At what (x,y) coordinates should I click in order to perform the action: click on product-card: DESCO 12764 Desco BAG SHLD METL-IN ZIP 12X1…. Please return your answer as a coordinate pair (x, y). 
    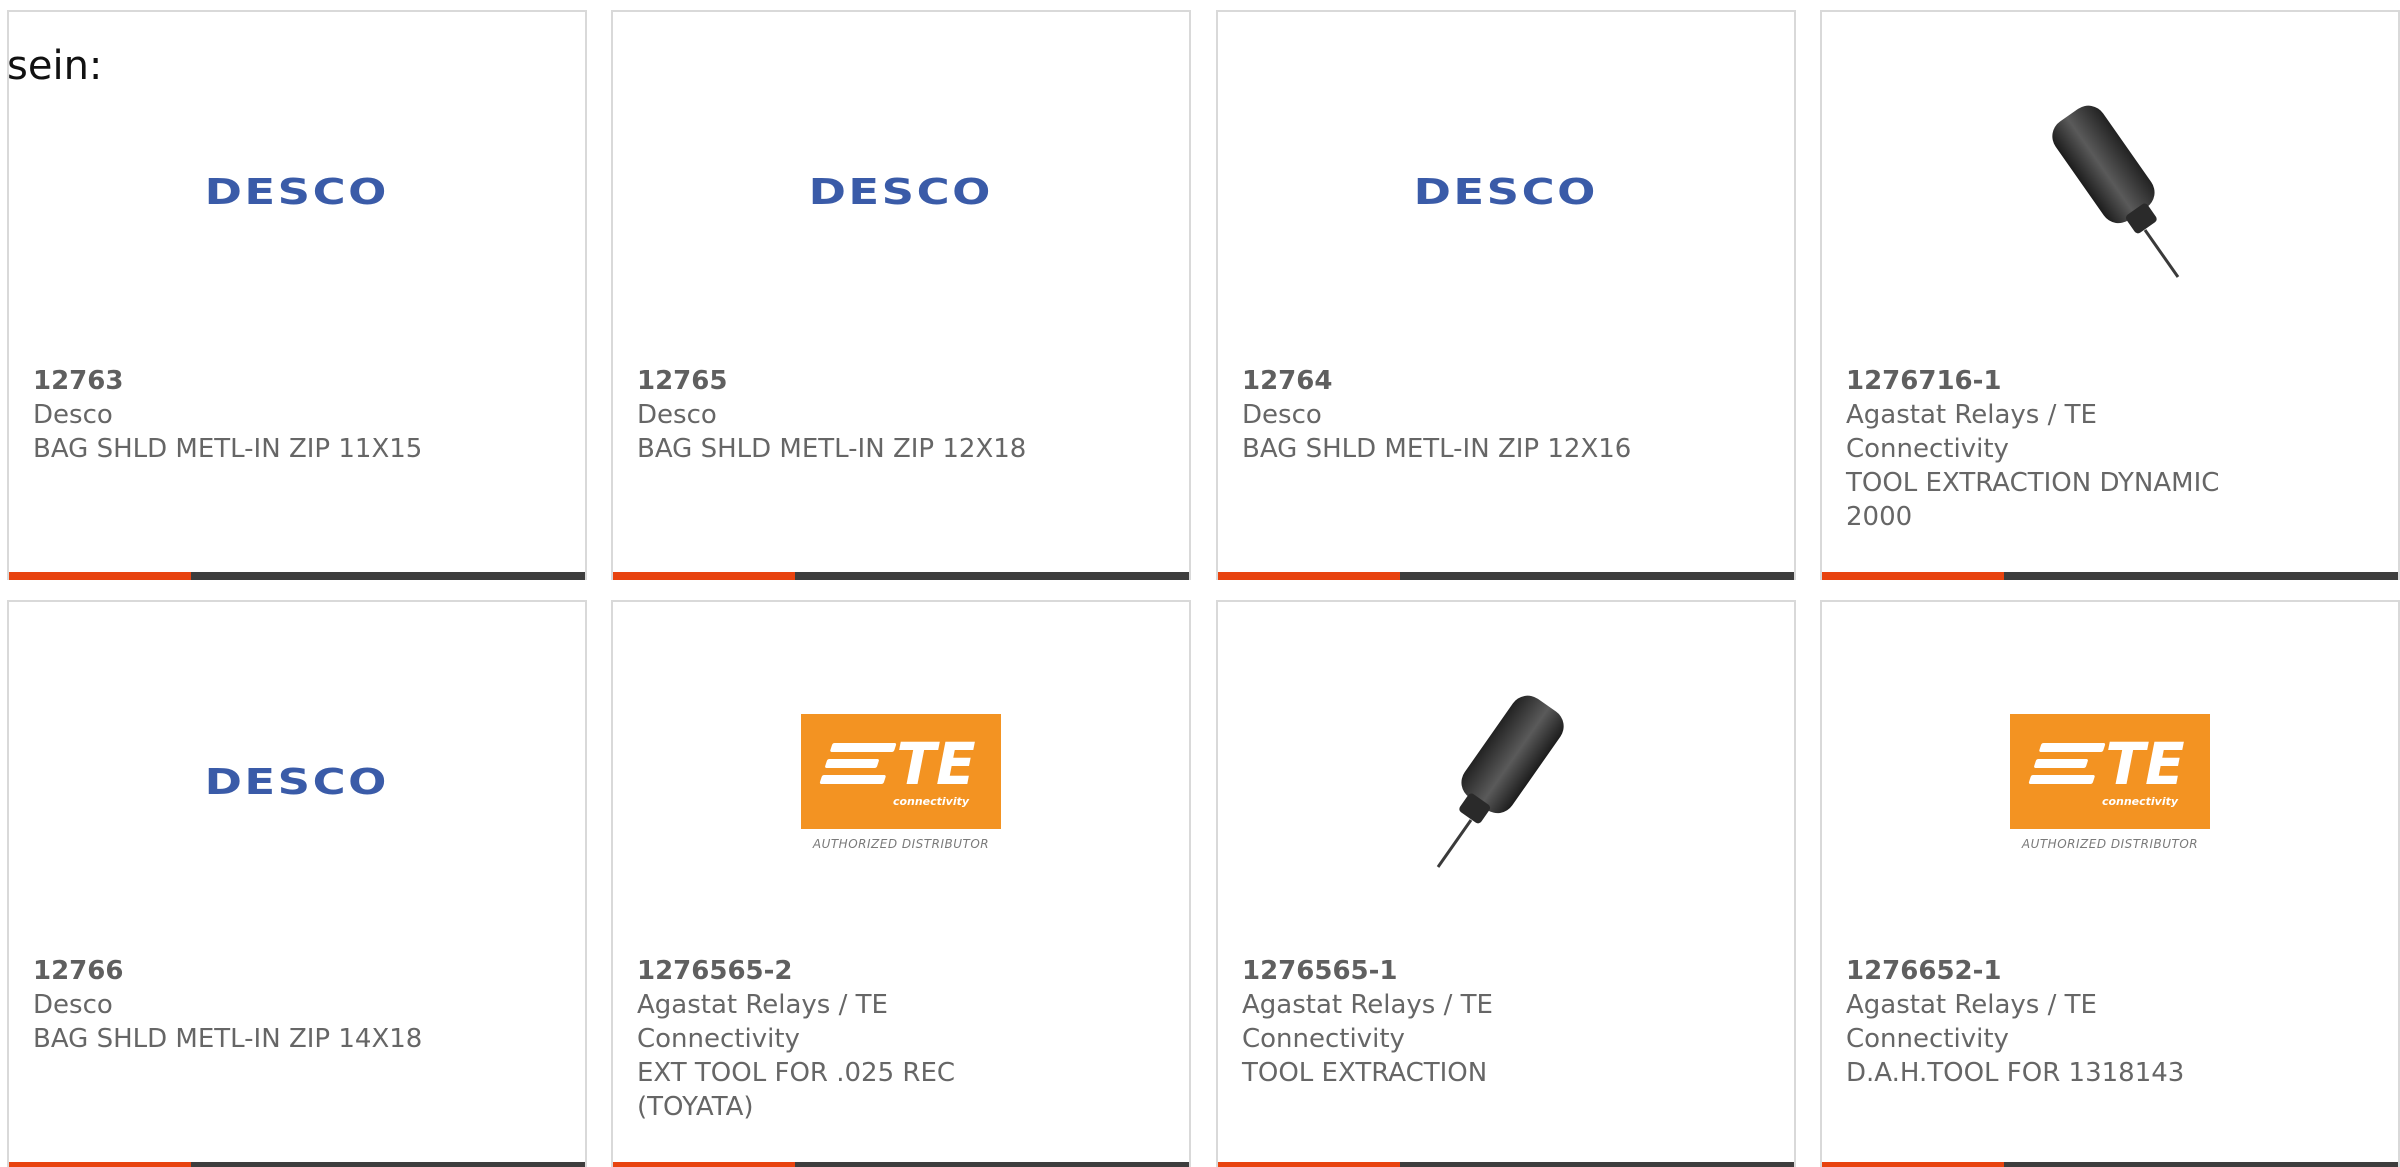
    Looking at the image, I should click on (1506, 295).